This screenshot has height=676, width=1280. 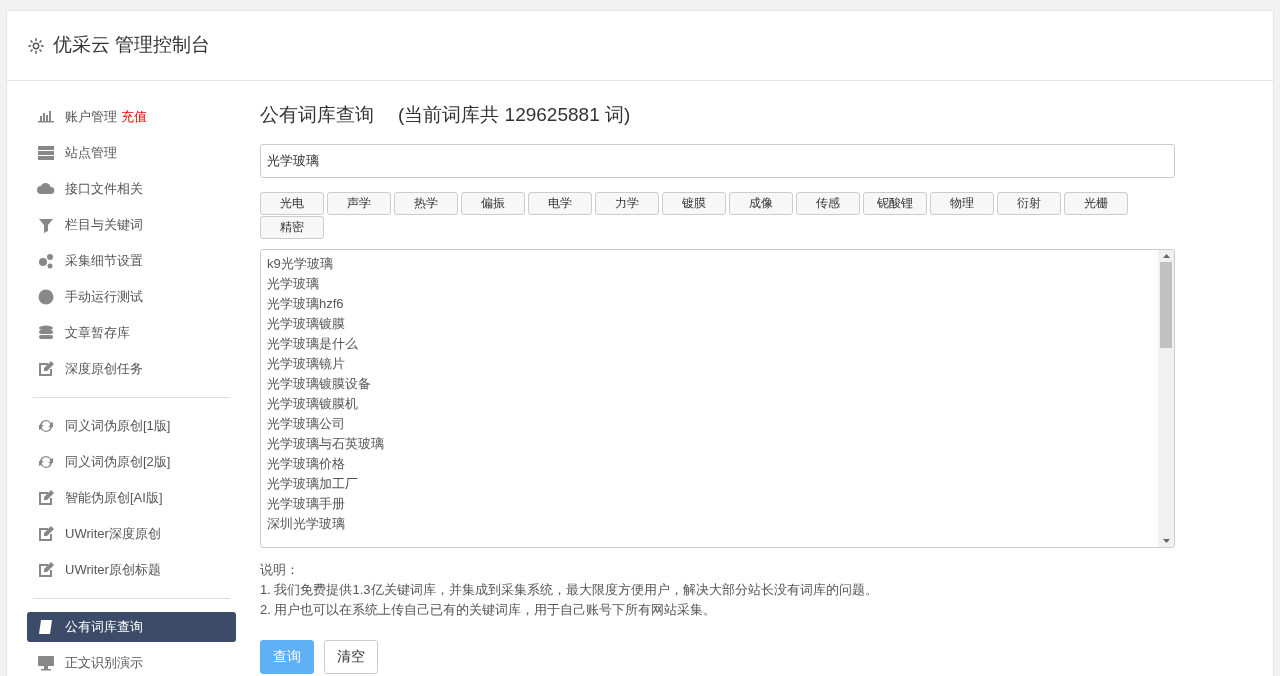 What do you see at coordinates (712, 283) in the screenshot?
I see `keyword-option: 光学玻璃` at bounding box center [712, 283].